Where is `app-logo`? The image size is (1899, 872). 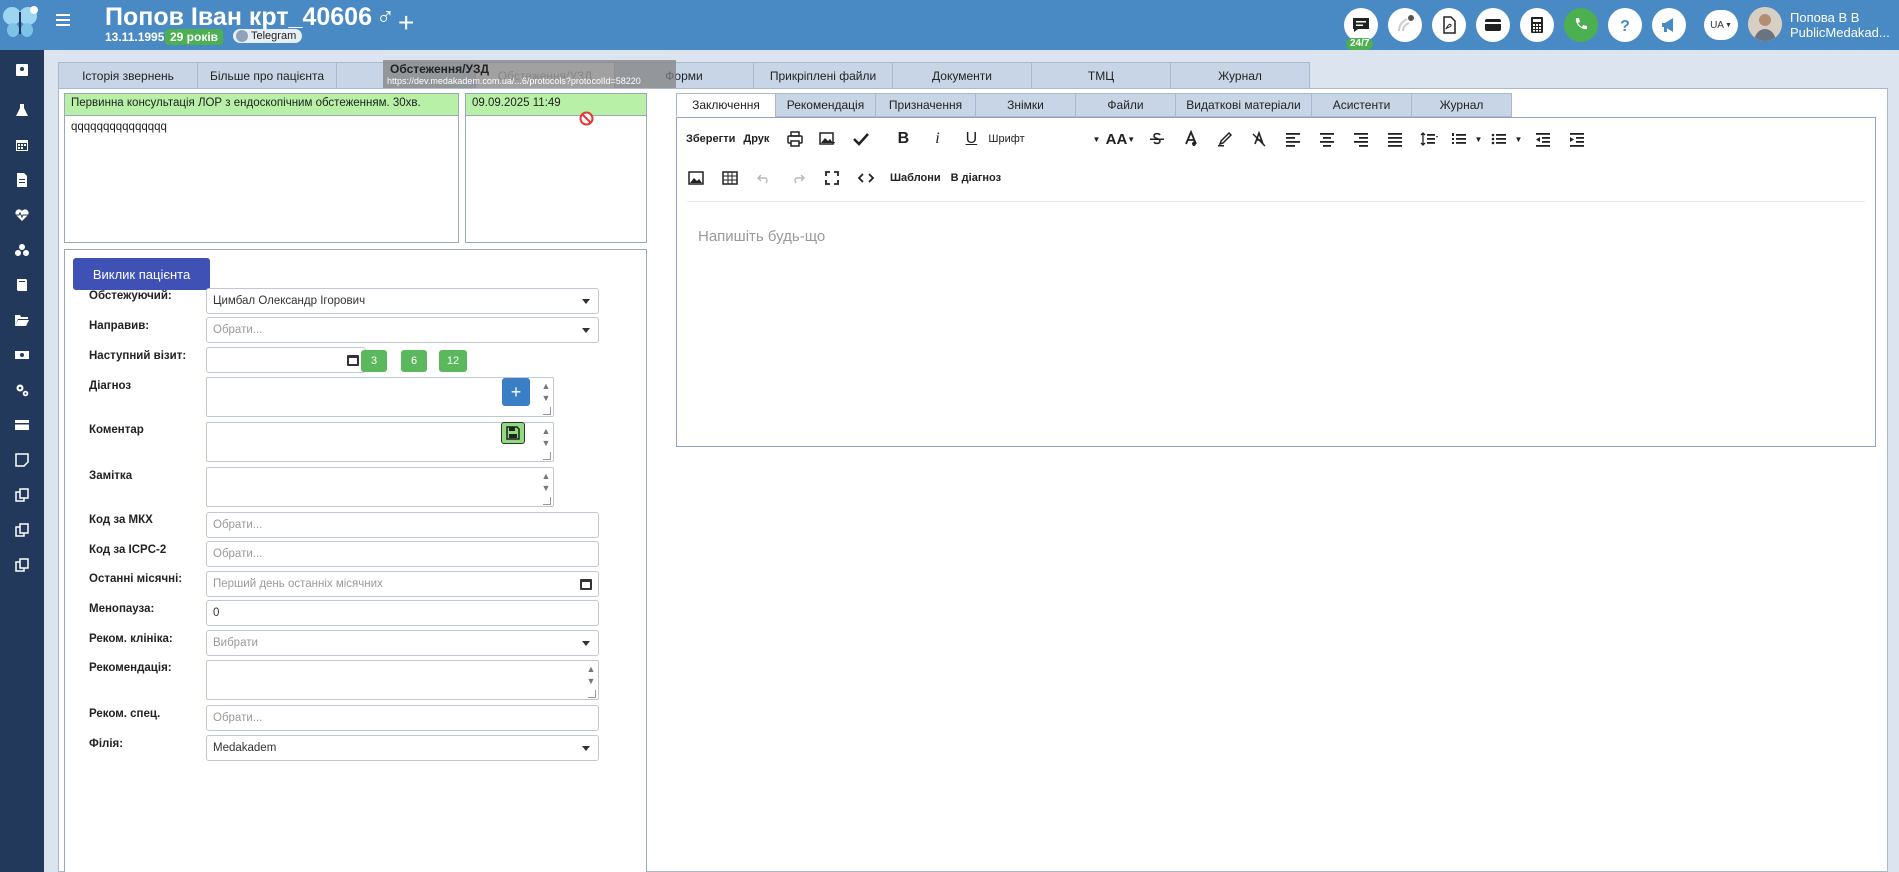 app-logo is located at coordinates (20, 22).